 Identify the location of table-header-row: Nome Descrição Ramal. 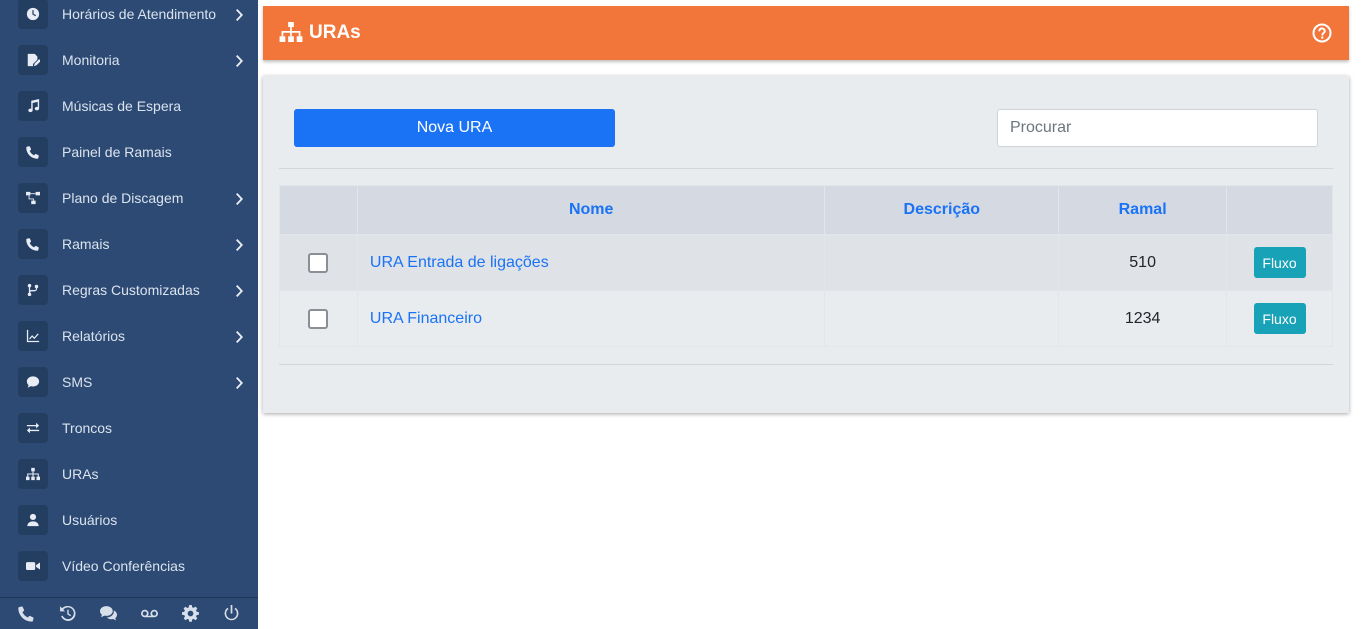
(806, 210).